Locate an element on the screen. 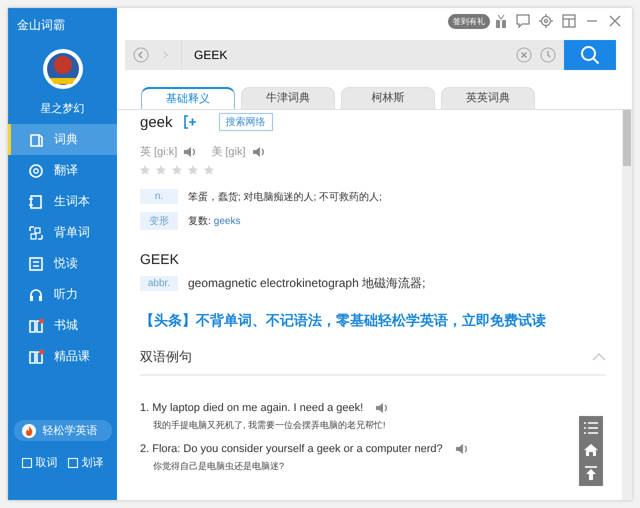 The image size is (640, 508). feedback-icon is located at coordinates (523, 21).